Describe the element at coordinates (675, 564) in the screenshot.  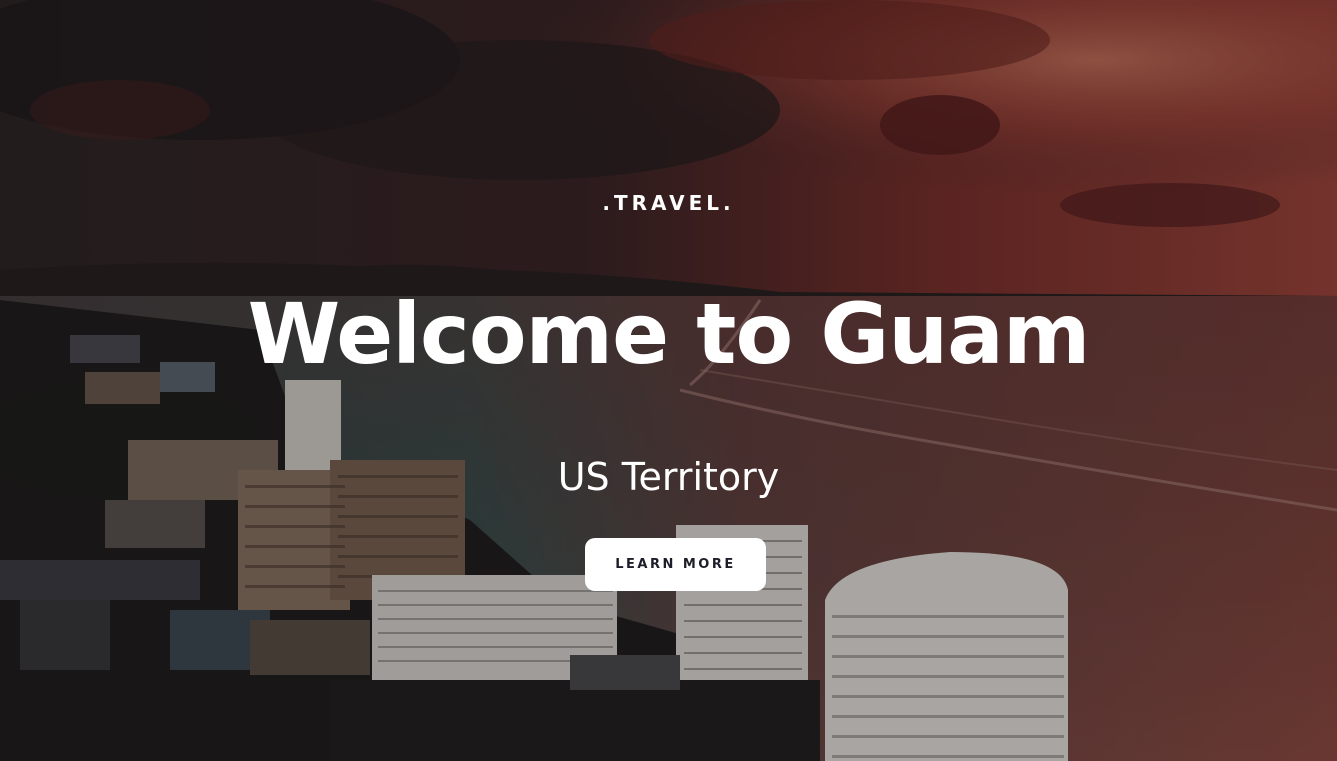
I see `learn-more-button: LEARN MORE` at that location.